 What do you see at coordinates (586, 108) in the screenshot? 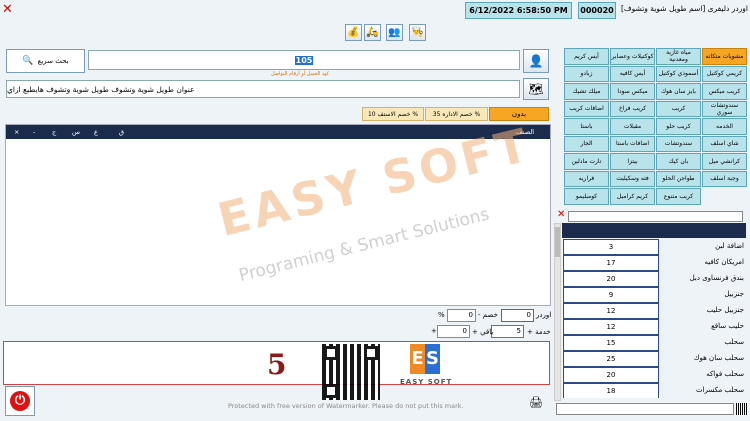
I see `category-button: اضافات كريب` at bounding box center [586, 108].